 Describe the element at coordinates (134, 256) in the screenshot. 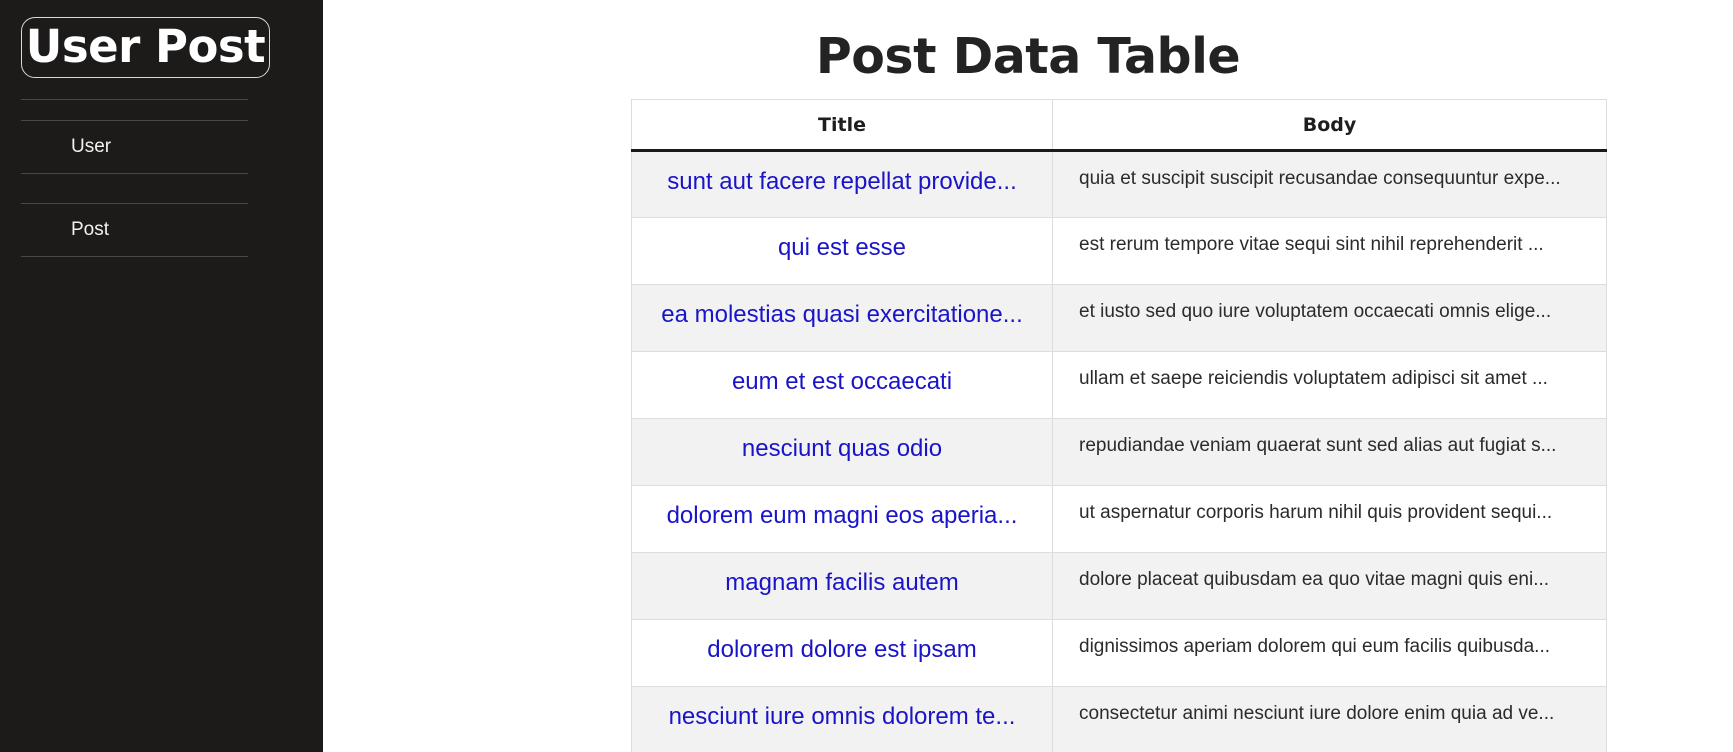

I see `nav-divider` at that location.